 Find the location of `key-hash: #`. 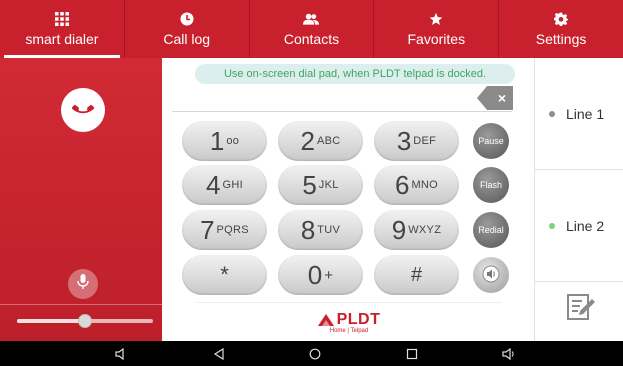

key-hash: # is located at coordinates (416, 275).